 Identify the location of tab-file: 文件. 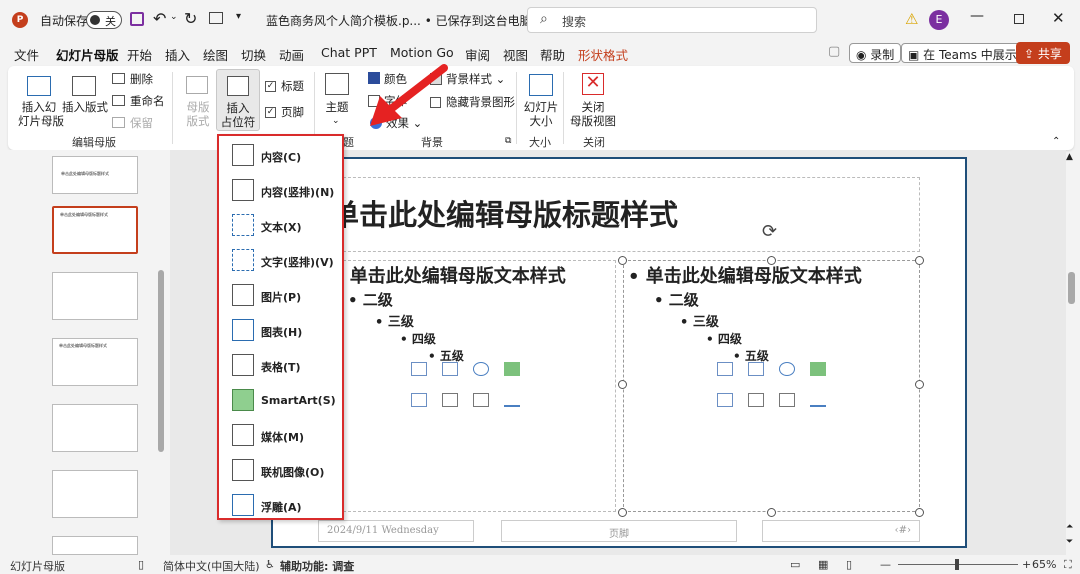
(26, 54).